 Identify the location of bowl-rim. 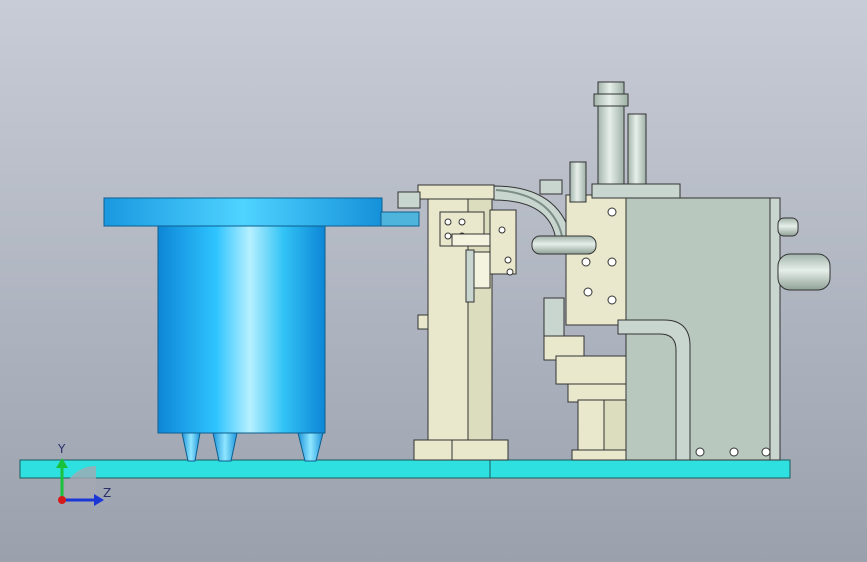
(243, 212).